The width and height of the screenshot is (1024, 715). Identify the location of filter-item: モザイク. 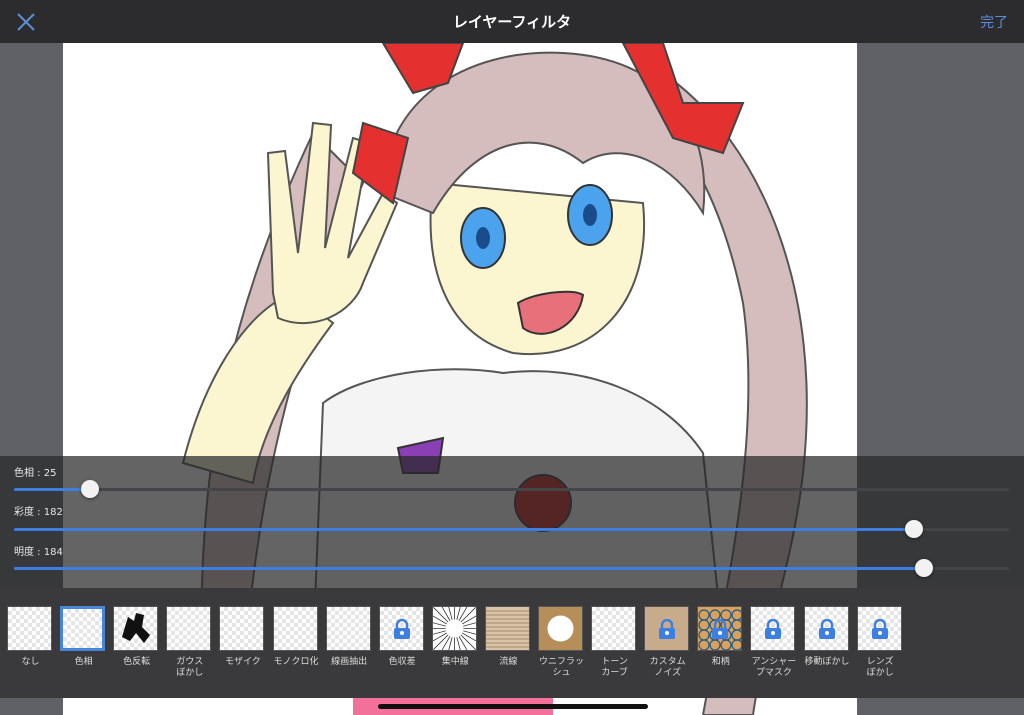
(242, 637).